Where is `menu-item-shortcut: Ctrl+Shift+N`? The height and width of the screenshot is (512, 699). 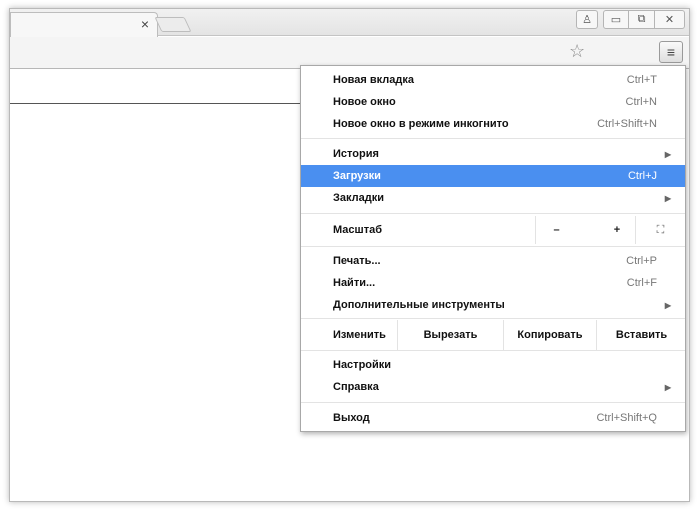 menu-item-shortcut: Ctrl+Shift+N is located at coordinates (627, 124).